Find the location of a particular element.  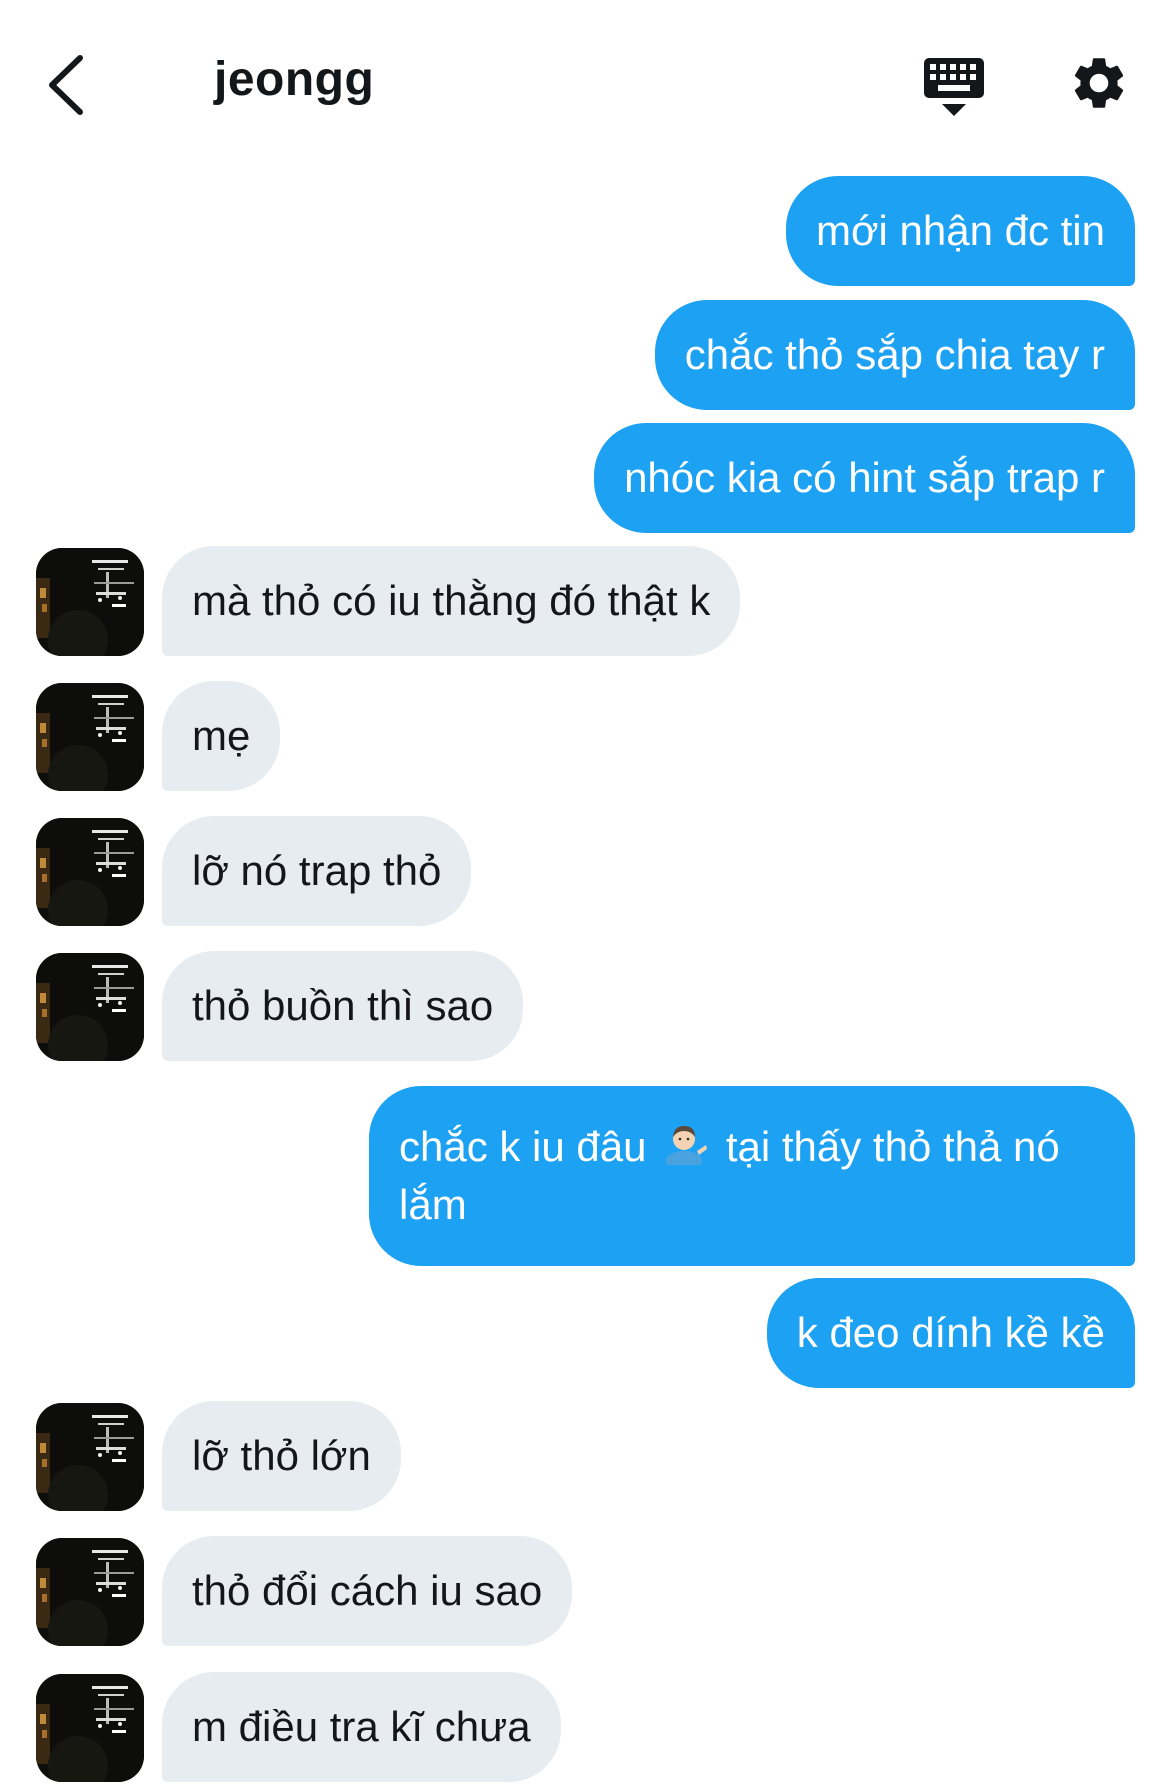

outgoing-message-bubble: chắc thỏ sắp chia tay r is located at coordinates (894, 355).